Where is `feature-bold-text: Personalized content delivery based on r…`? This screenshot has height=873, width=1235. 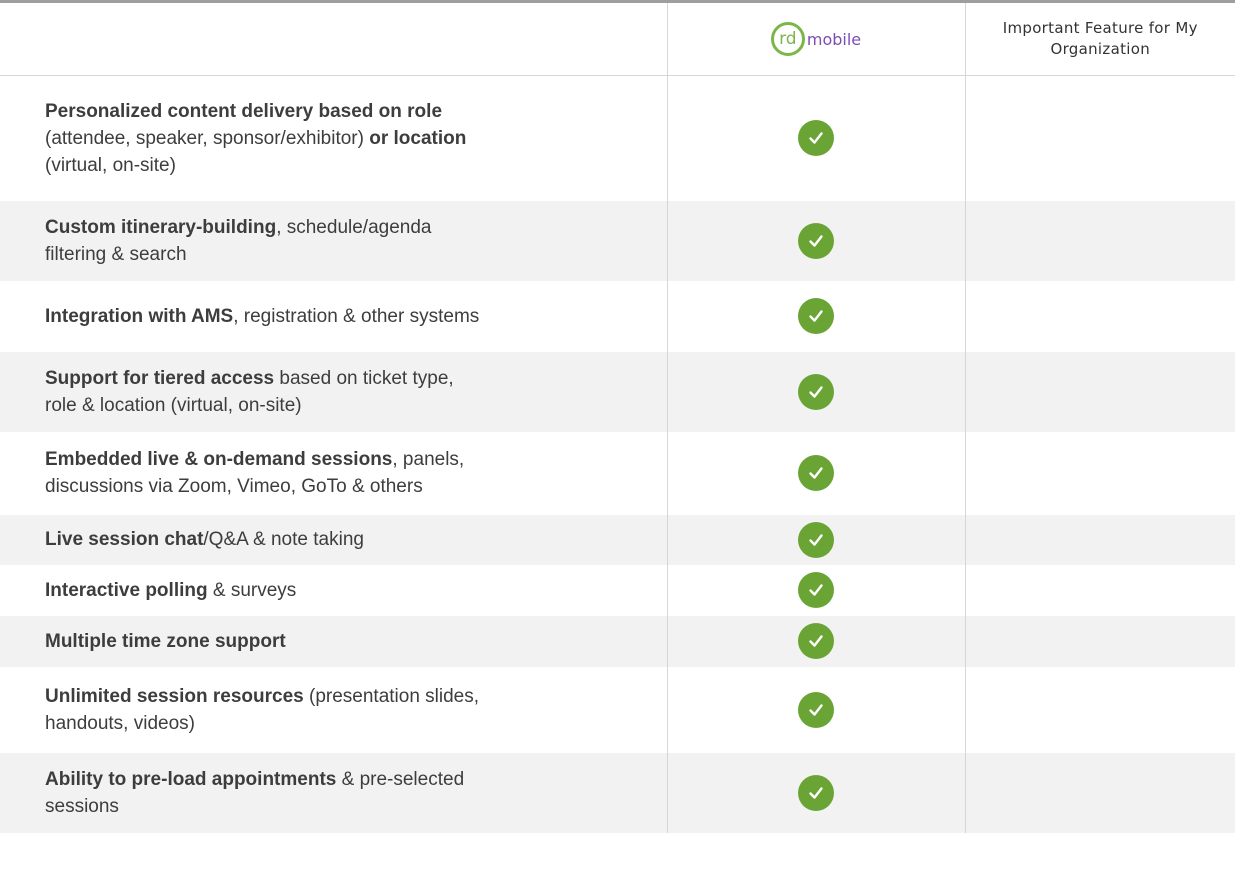
feature-bold-text: Personalized content delivery based on r… is located at coordinates (244, 111).